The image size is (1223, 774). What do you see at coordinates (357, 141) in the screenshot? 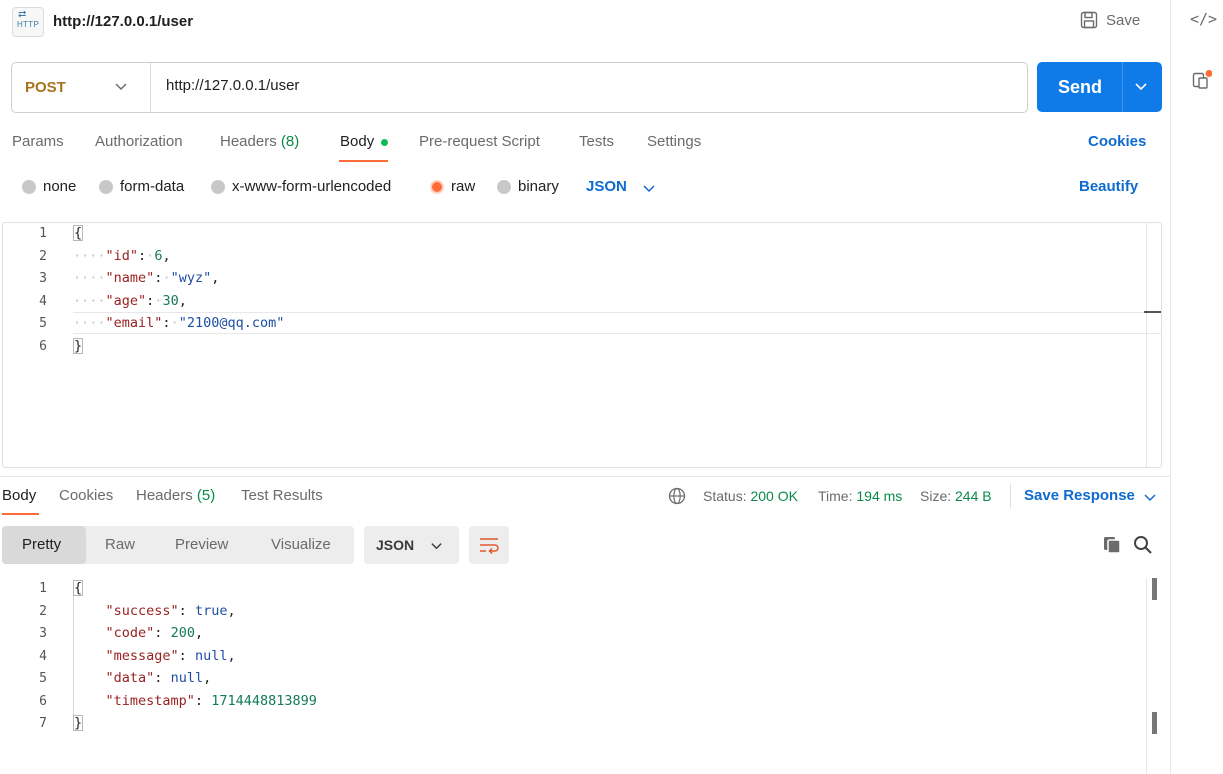
I see `tab-body: Body` at bounding box center [357, 141].